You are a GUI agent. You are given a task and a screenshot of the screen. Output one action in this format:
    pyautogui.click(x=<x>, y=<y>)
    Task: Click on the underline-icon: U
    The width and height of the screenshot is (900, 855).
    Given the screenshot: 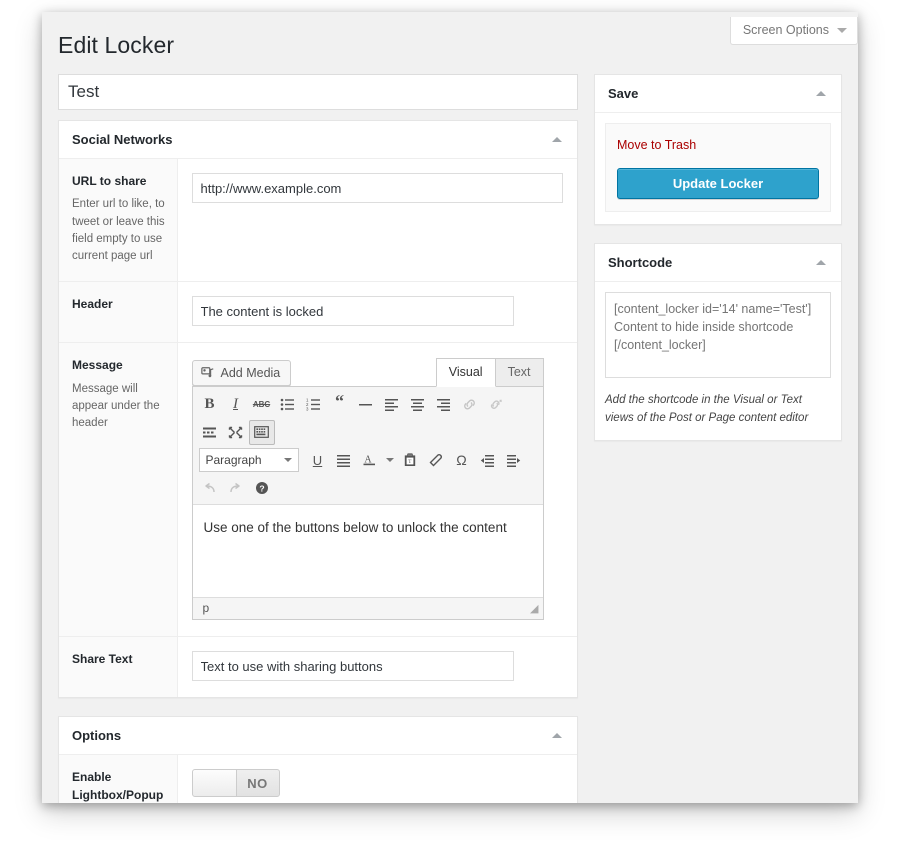 What is the action you would take?
    pyautogui.click(x=318, y=460)
    